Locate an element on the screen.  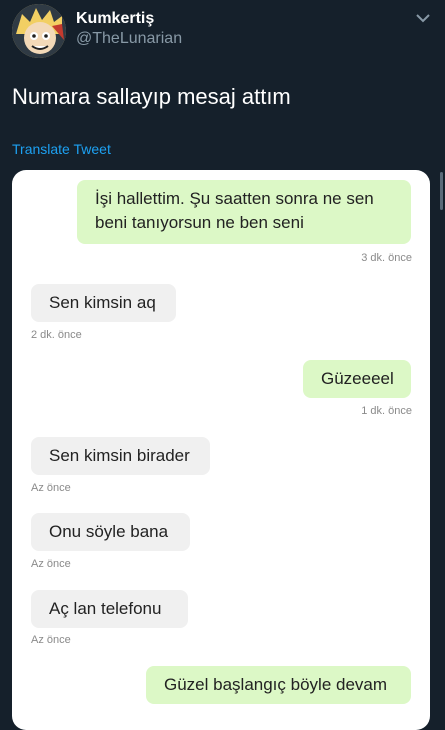
message-text: Güzeeeel is located at coordinates (357, 378).